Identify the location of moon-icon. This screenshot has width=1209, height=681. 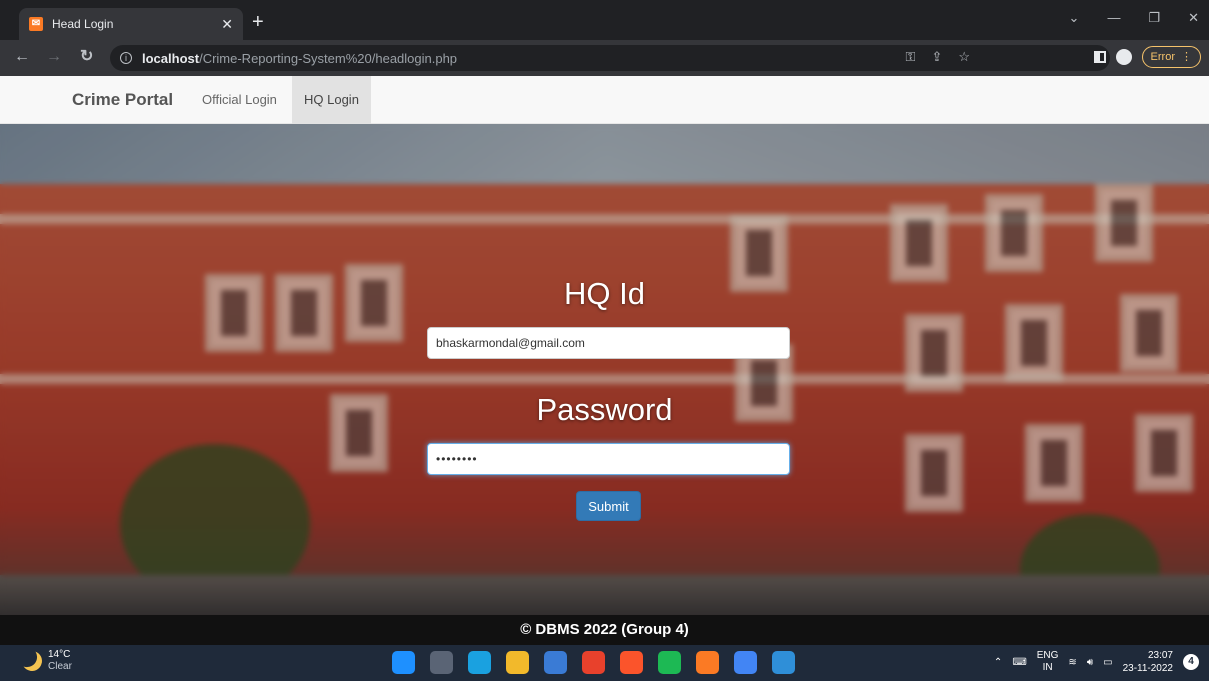
(32, 661).